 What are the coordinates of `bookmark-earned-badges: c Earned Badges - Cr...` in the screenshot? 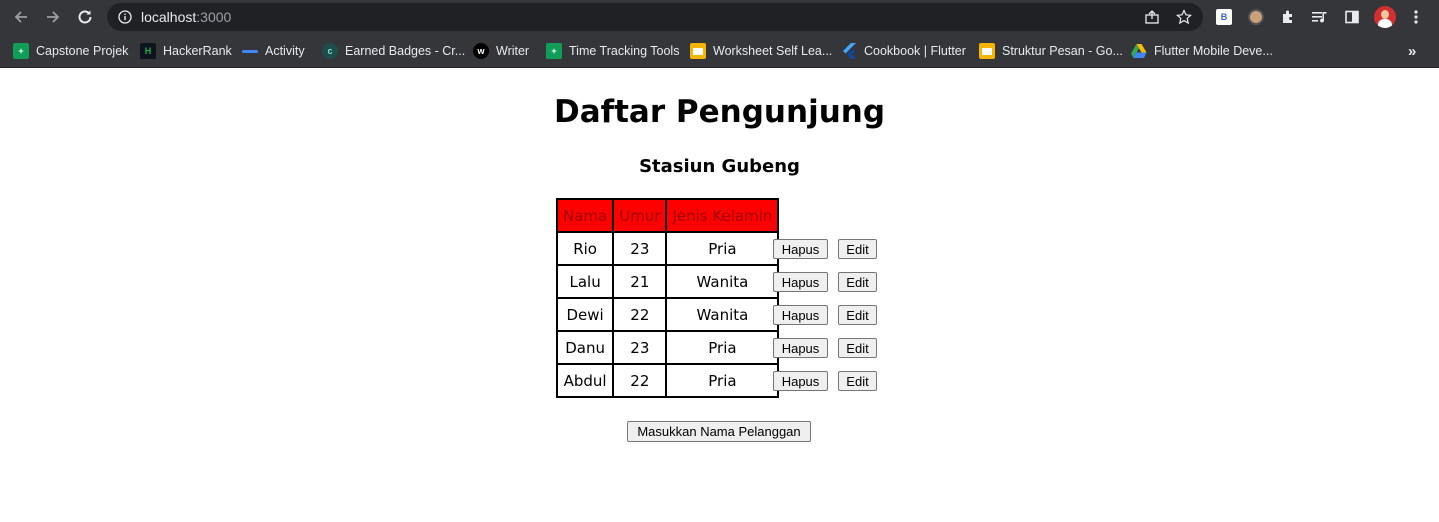 It's located at (393, 51).